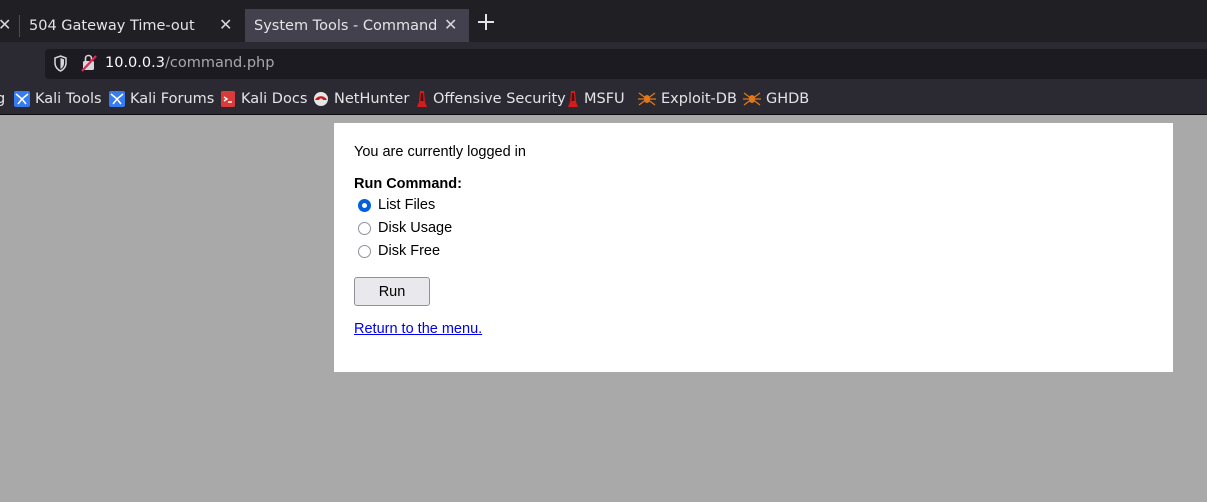 The width and height of the screenshot is (1207, 502). I want to click on bookmark-partial: g, so click(2, 99).